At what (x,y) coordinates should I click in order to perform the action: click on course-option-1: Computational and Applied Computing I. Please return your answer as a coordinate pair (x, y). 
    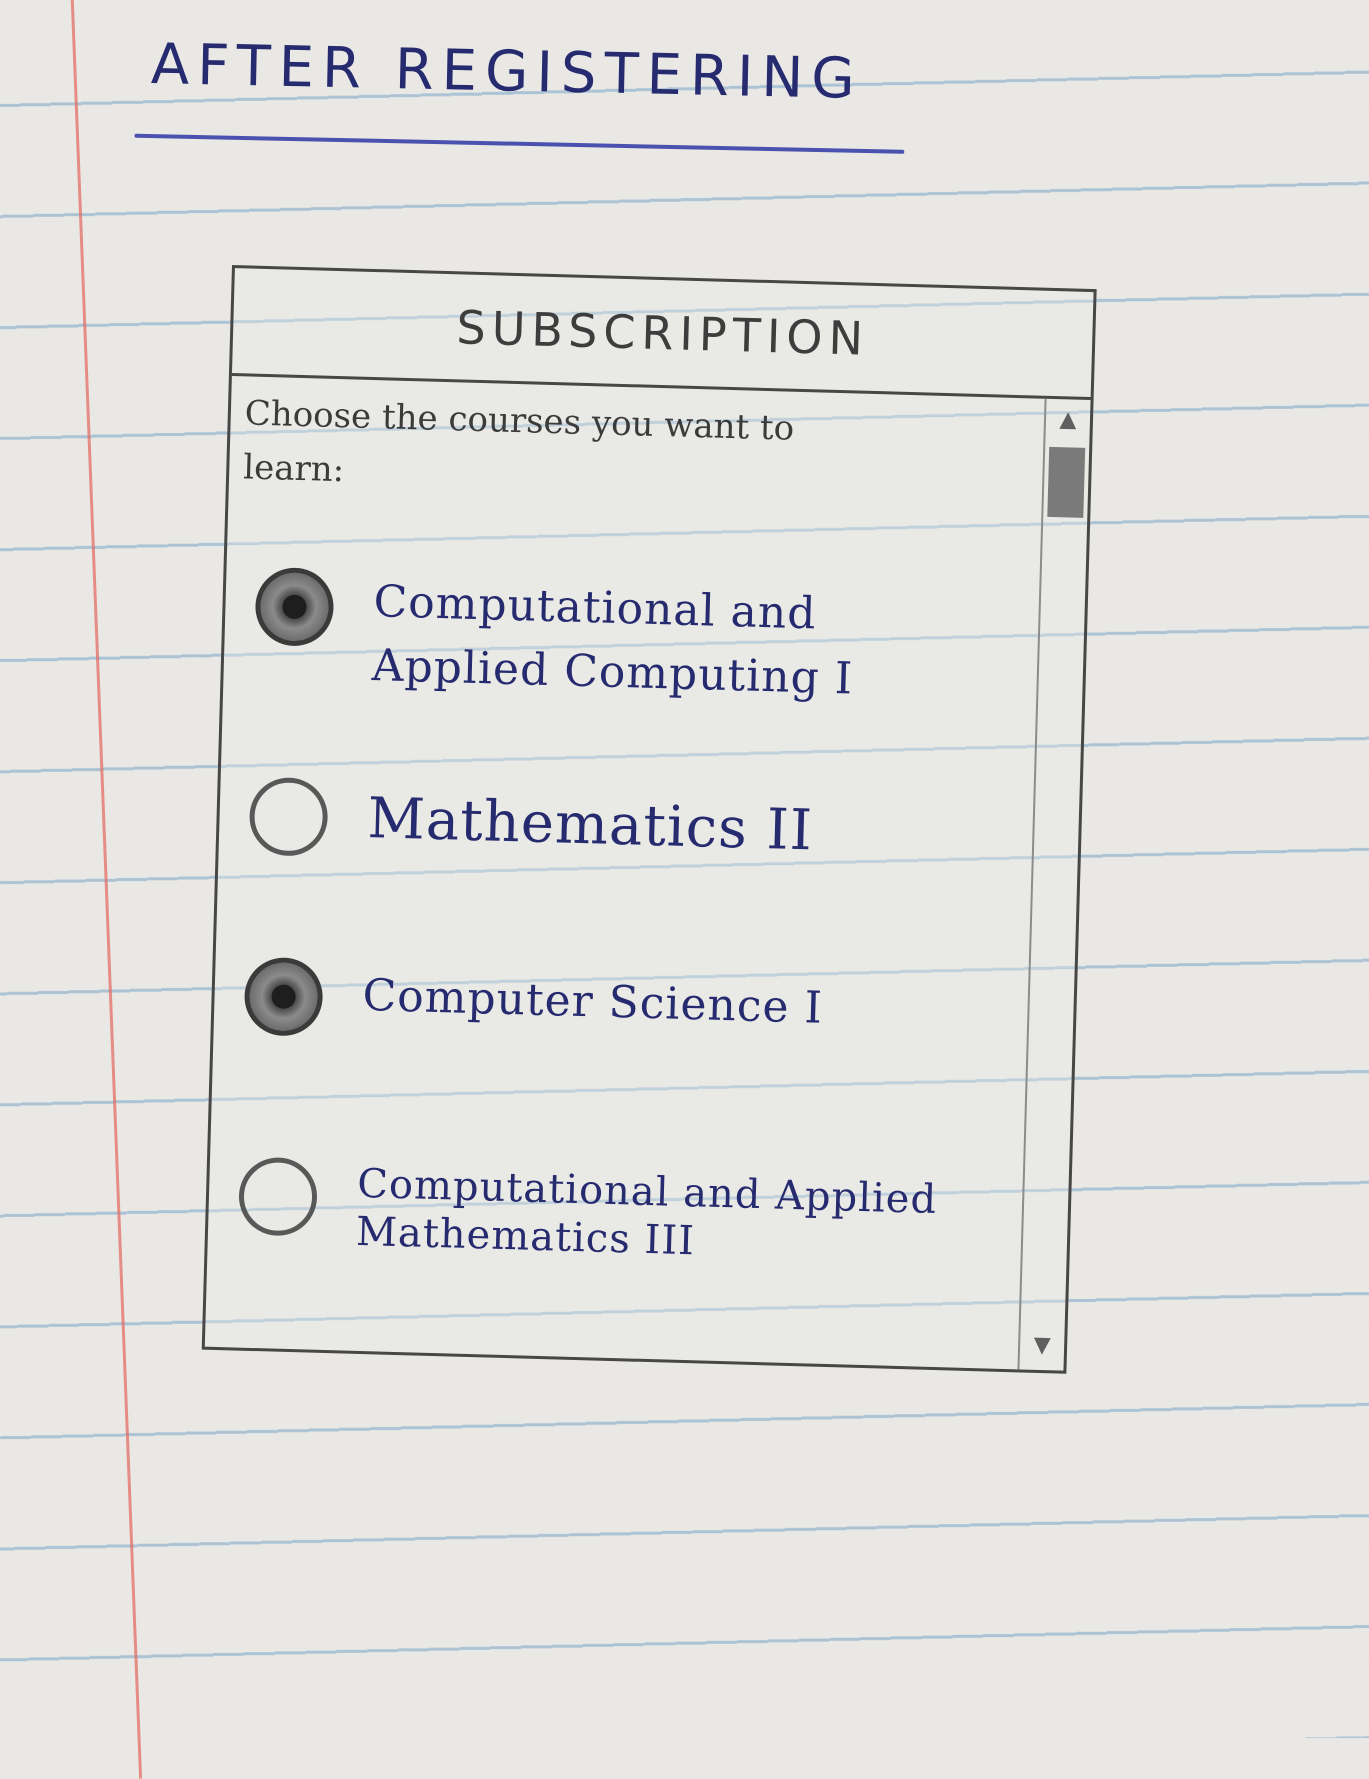
    Looking at the image, I should click on (639, 641).